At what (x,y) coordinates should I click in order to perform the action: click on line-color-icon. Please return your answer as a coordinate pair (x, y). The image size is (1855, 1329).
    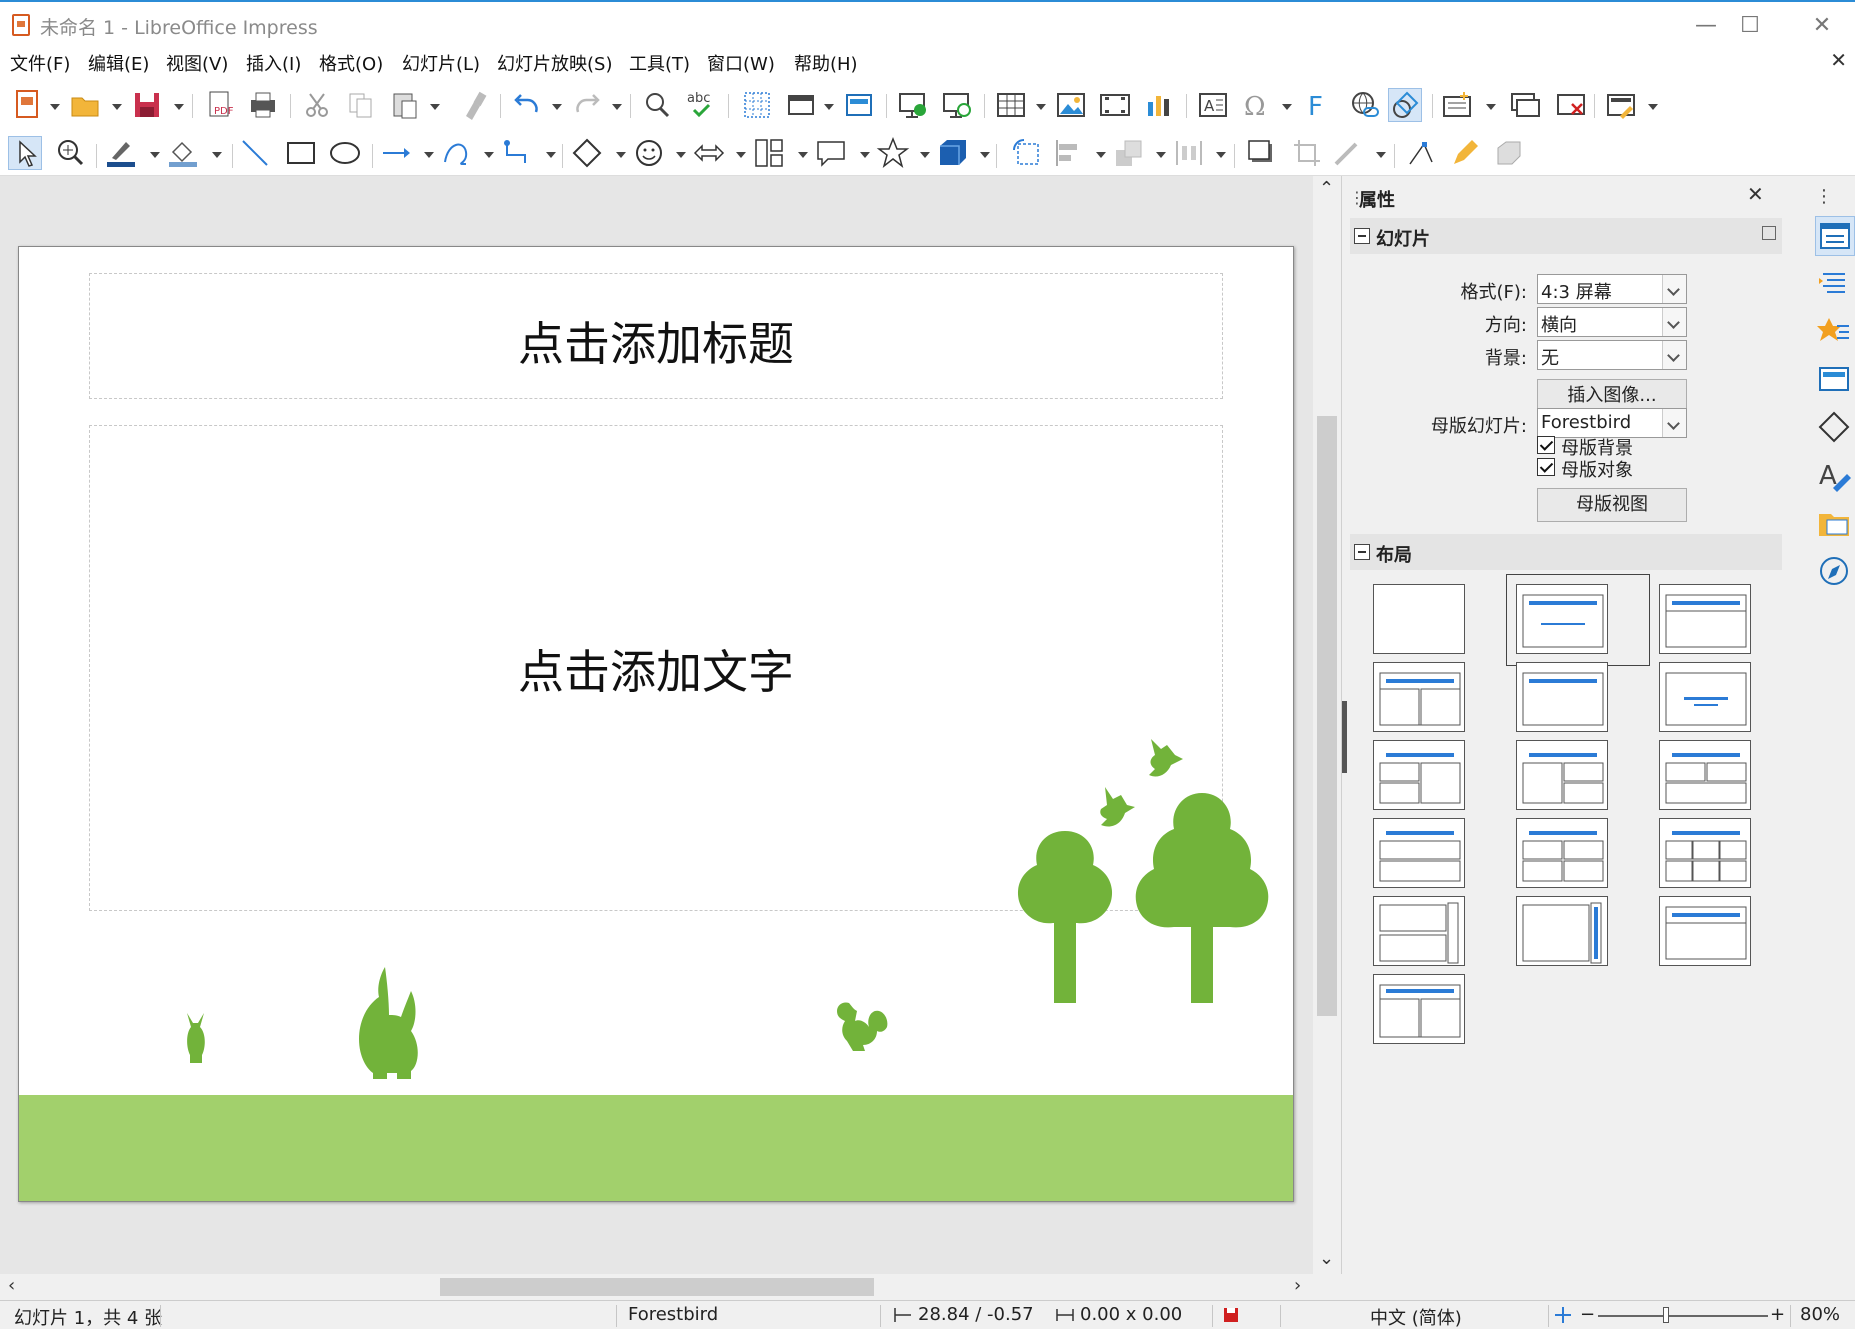
    Looking at the image, I should click on (121, 153).